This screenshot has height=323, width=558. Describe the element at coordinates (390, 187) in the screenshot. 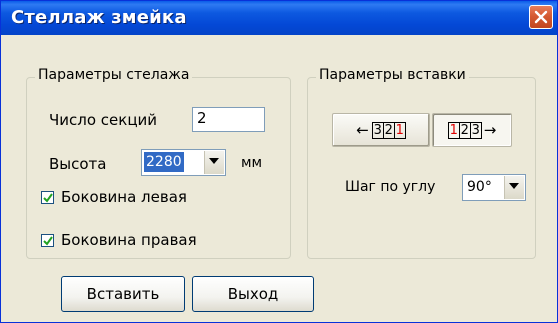

I see `angle-step-label: Шаг по углу` at that location.